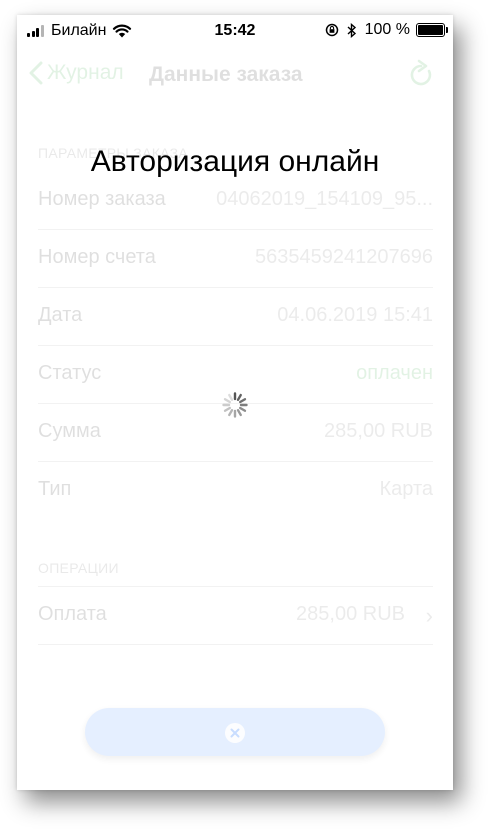  What do you see at coordinates (344, 257) in the screenshot?
I see `row-value: 5635459241207696` at bounding box center [344, 257].